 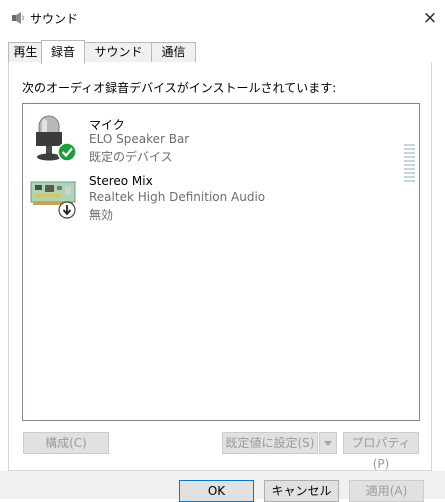 What do you see at coordinates (101, 215) in the screenshot?
I see `device-status: 無効` at bounding box center [101, 215].